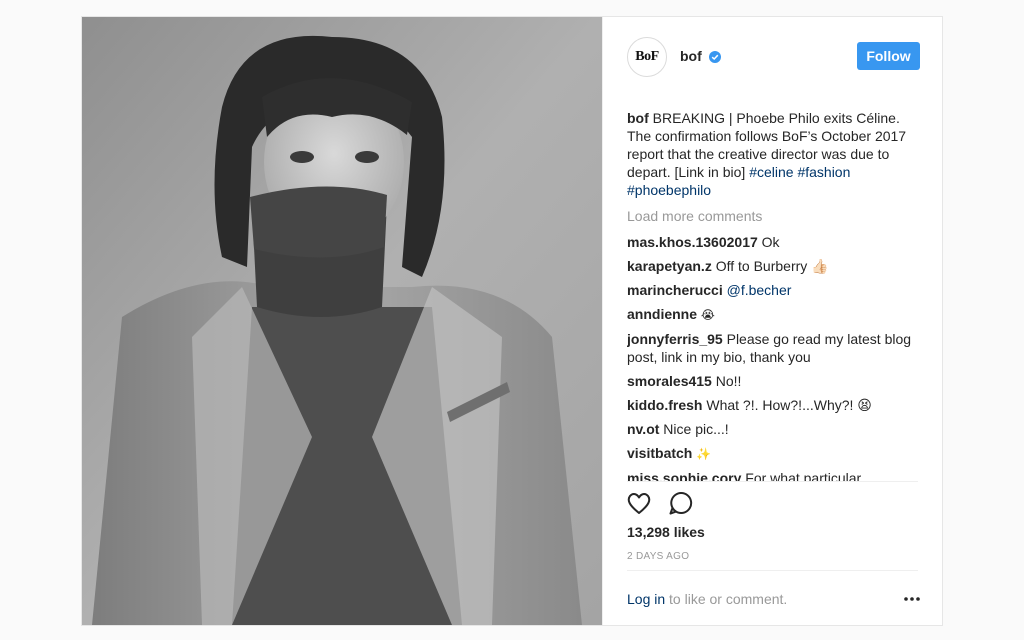 This screenshot has height=640, width=1024. Describe the element at coordinates (715, 57) in the screenshot. I see `verified-badge-icon` at that location.